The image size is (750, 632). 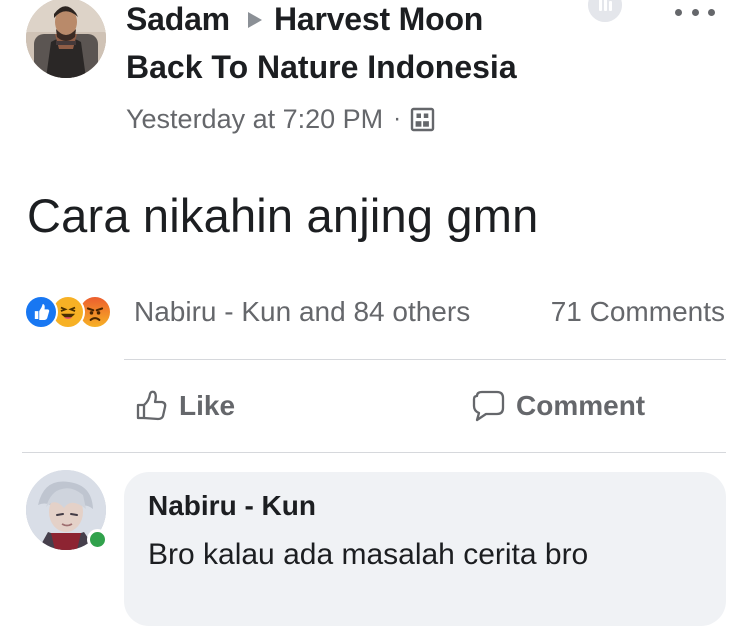 I want to click on members-only-icon, so click(x=422, y=119).